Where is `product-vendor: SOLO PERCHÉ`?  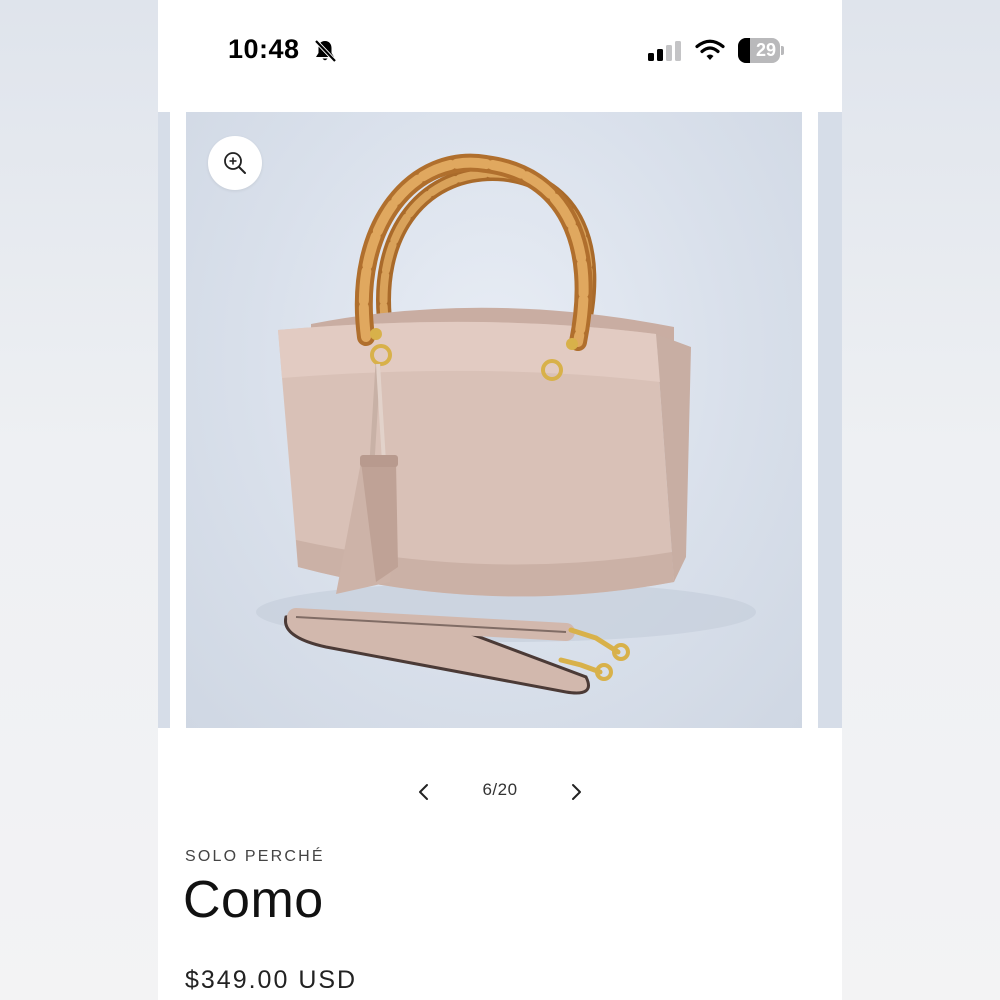 product-vendor: SOLO PERCHÉ is located at coordinates (255, 857).